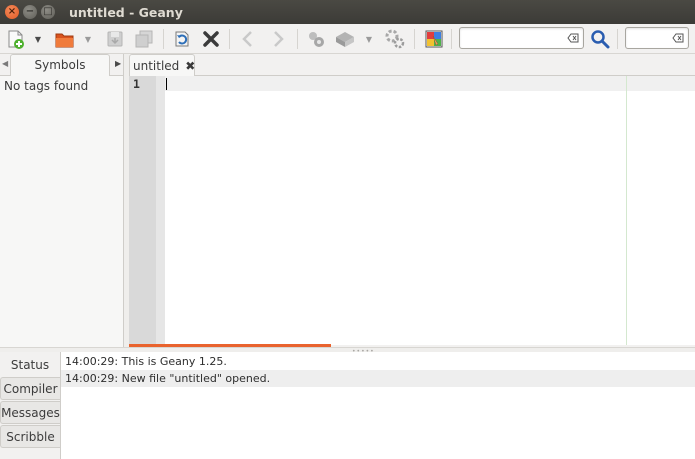 This screenshot has width=695, height=459. Describe the element at coordinates (136, 84) in the screenshot. I see `line-number: 1` at that location.